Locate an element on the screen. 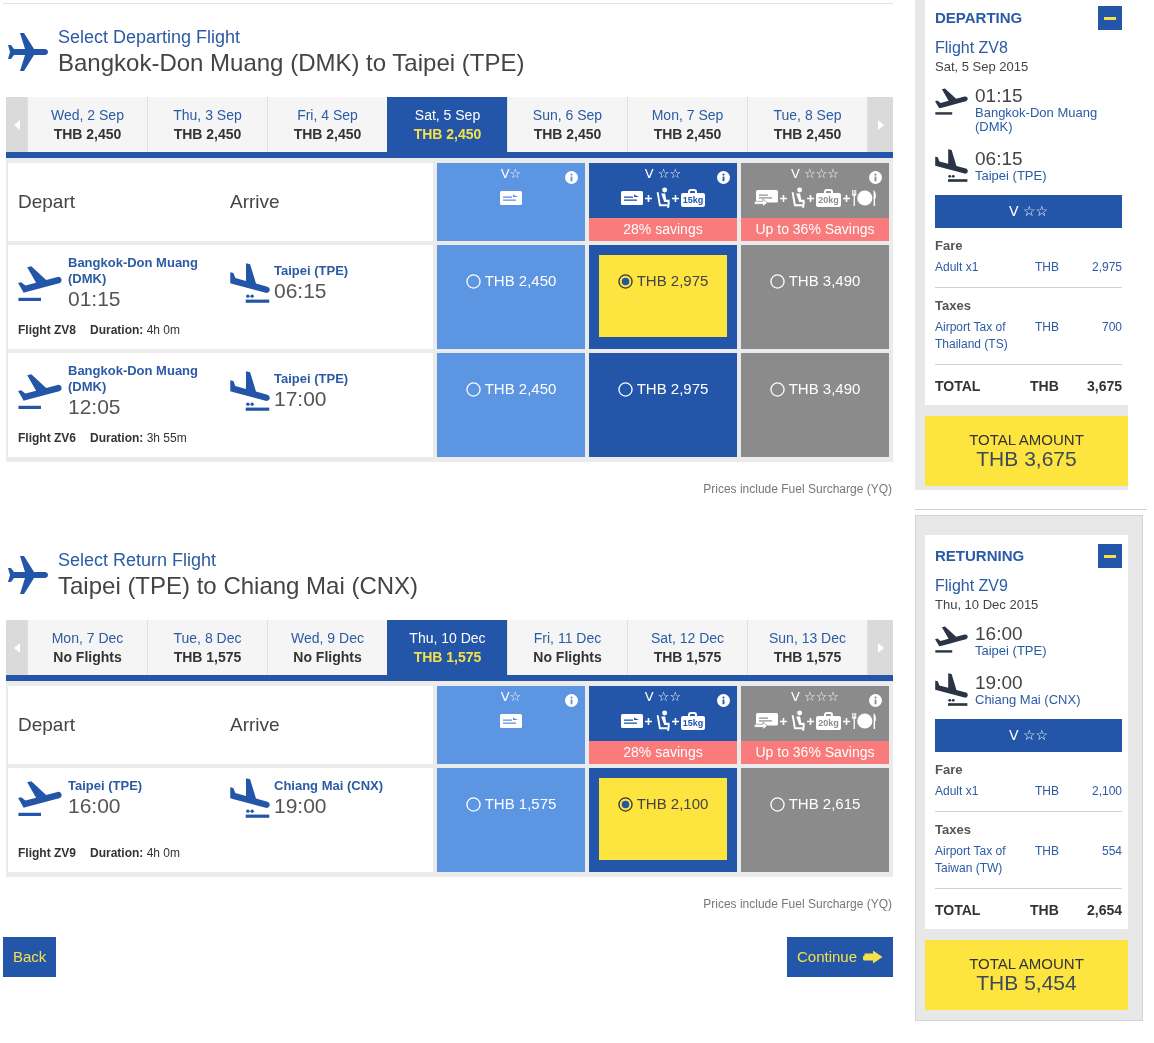  savings-label: 28% savings is located at coordinates (663, 229).